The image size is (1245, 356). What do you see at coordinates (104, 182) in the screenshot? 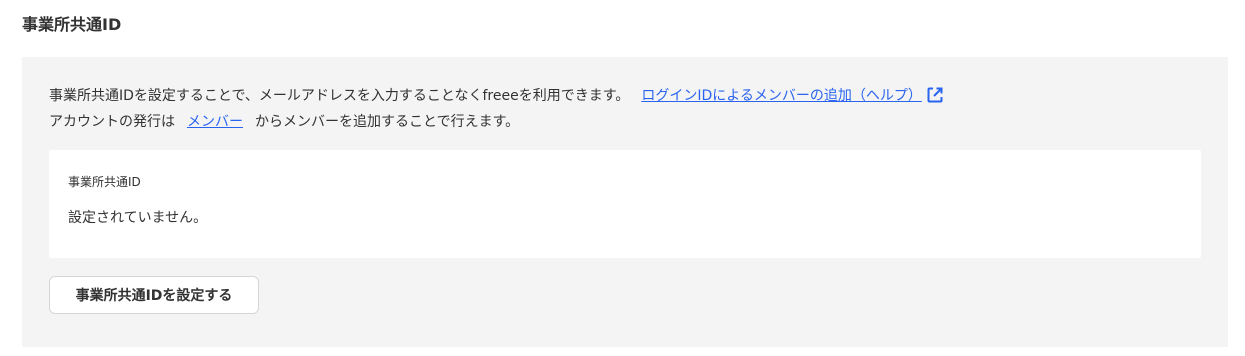
I see `shared-id-label: 事業所共通ID` at bounding box center [104, 182].